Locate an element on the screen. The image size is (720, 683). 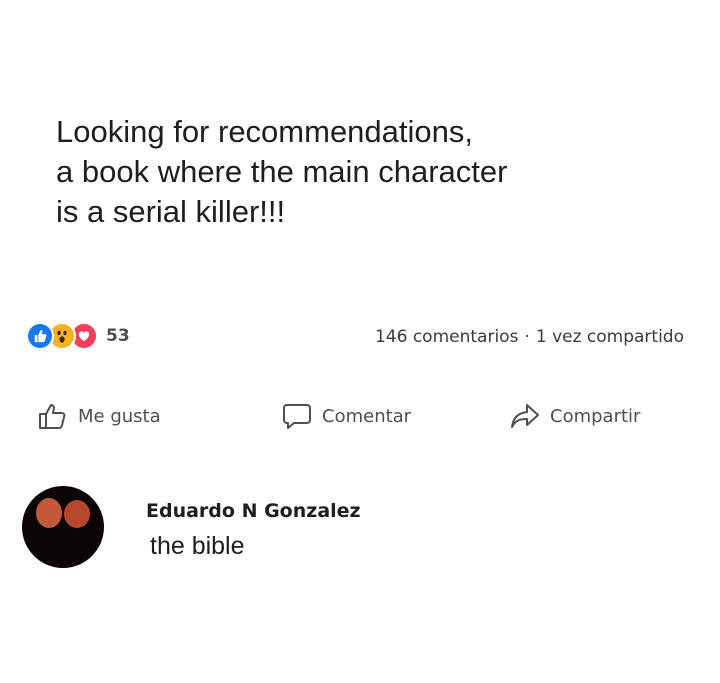
comment-count: 146 comentarios is located at coordinates (446, 337).